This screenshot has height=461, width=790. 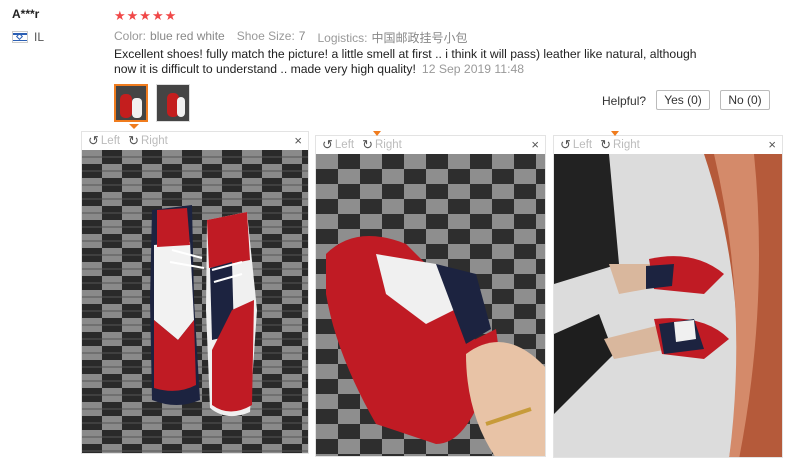 What do you see at coordinates (473, 69) in the screenshot?
I see `review-date: 12 Sep 2019 11:48` at bounding box center [473, 69].